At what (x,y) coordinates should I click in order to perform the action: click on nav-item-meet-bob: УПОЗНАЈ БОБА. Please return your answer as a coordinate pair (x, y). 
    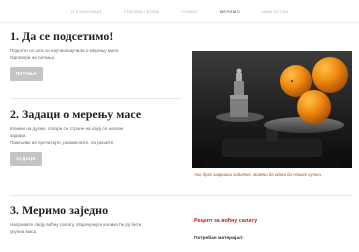
    Looking at the image, I should click on (141, 11).